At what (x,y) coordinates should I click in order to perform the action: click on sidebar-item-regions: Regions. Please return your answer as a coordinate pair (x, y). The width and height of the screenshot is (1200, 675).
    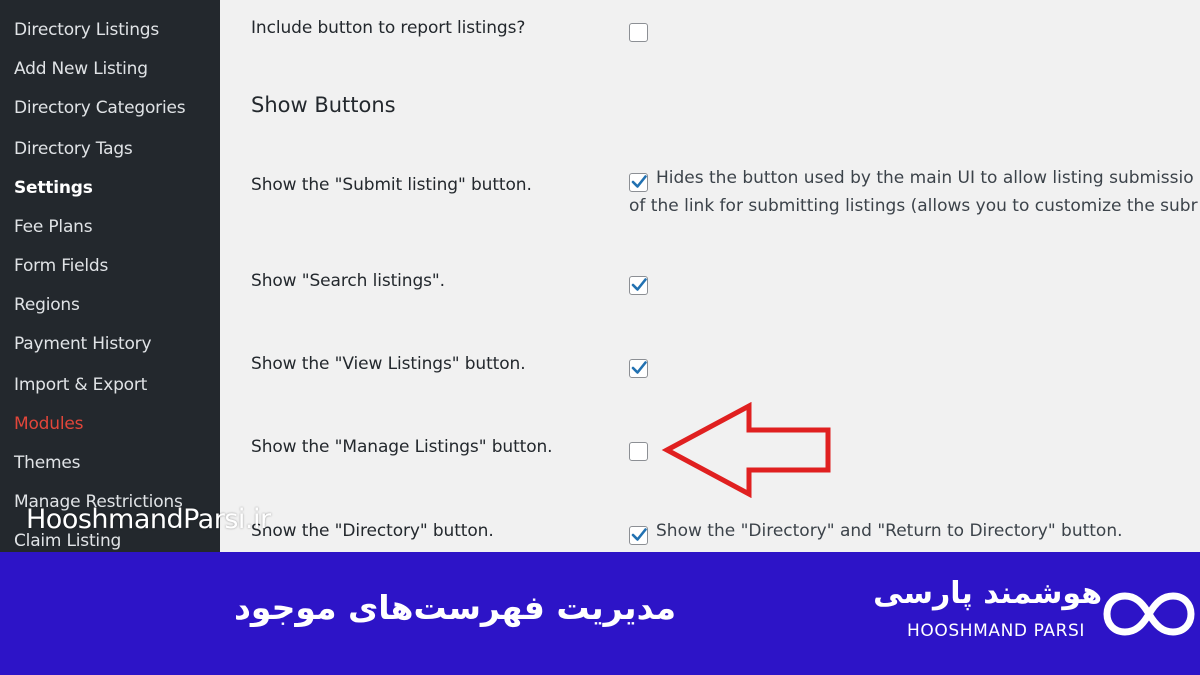
    Looking at the image, I should click on (47, 305).